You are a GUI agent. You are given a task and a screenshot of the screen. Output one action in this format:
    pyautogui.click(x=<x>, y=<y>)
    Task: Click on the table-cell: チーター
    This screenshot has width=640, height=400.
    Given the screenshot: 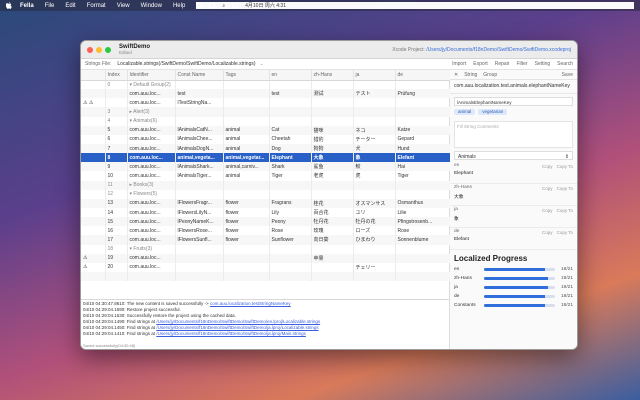 What is the action you would take?
    pyautogui.click(x=374, y=139)
    